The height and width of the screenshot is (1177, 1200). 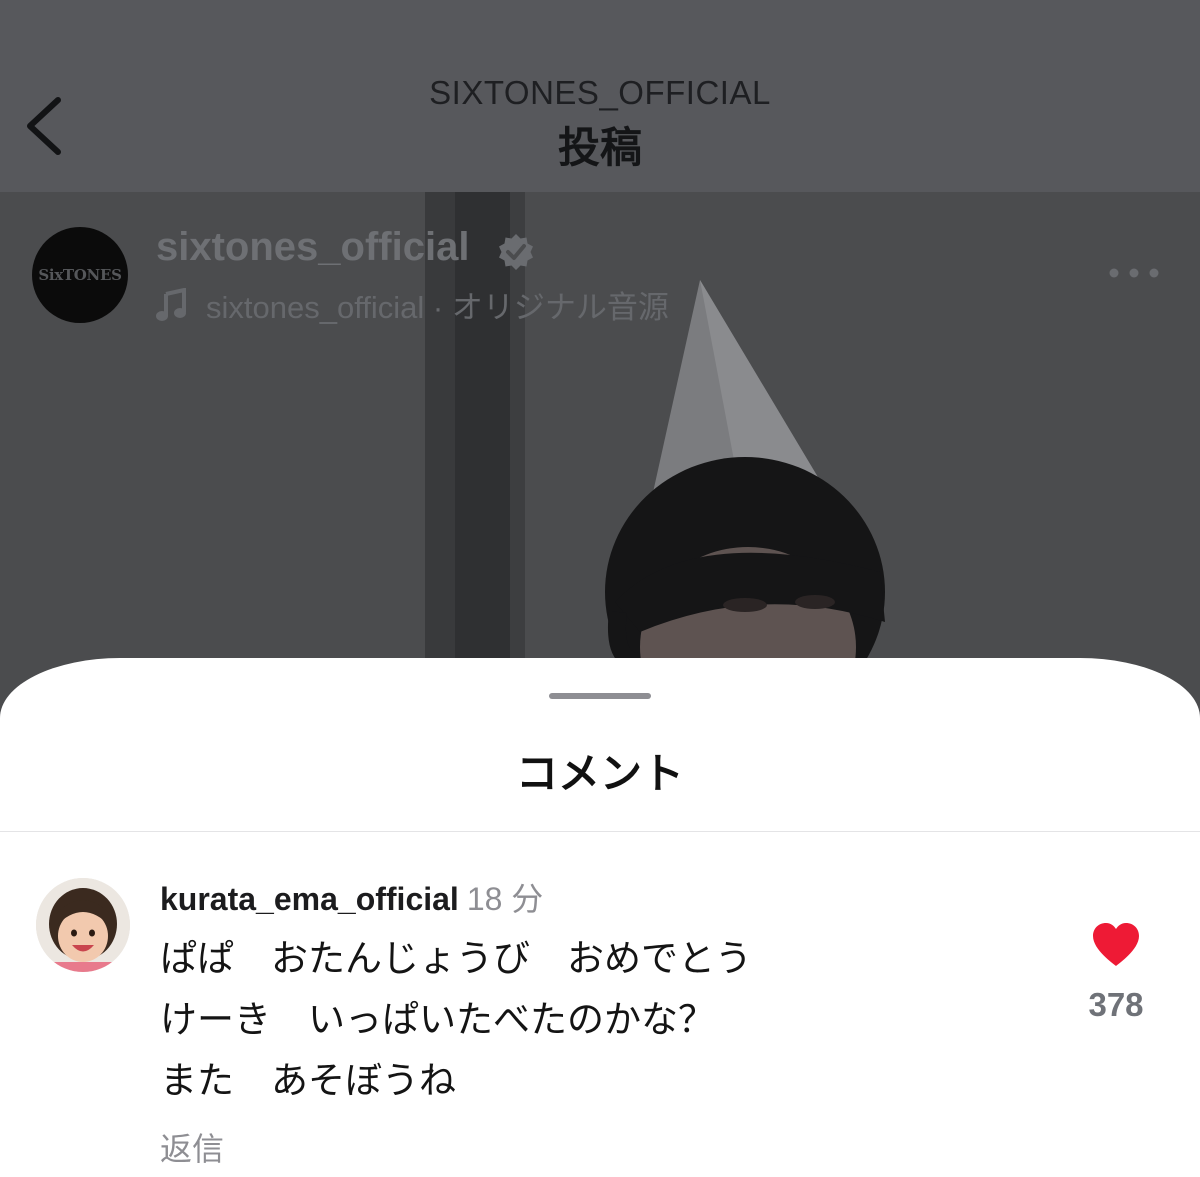 I want to click on comment-line: また あそぼうね, so click(x=308, y=1080).